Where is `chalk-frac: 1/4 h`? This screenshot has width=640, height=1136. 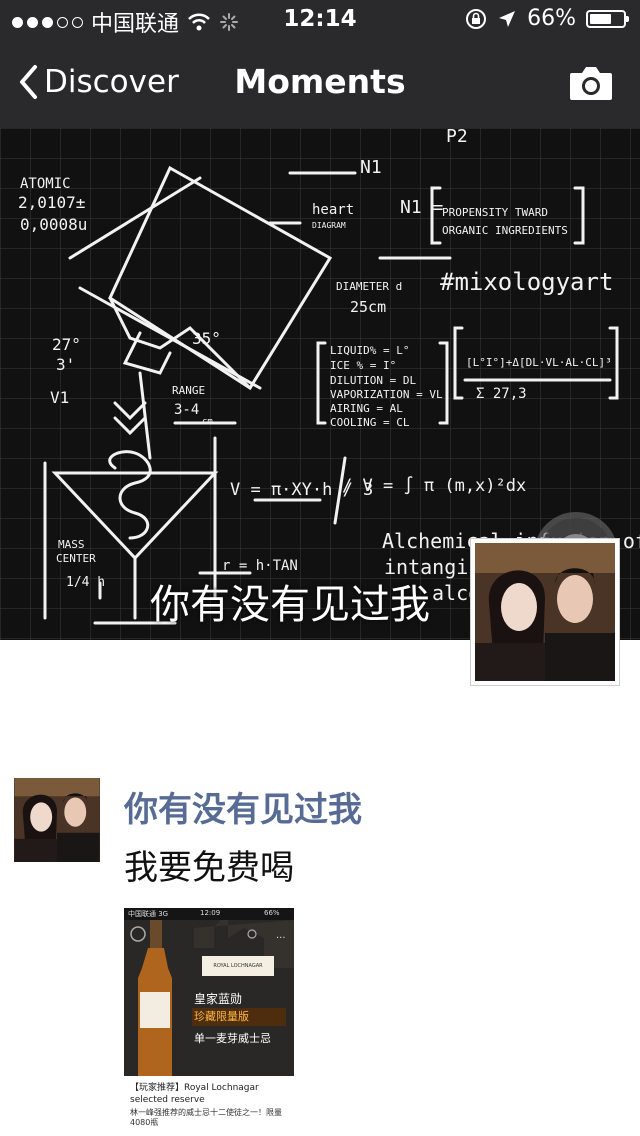
chalk-frac: 1/4 h is located at coordinates (85, 582).